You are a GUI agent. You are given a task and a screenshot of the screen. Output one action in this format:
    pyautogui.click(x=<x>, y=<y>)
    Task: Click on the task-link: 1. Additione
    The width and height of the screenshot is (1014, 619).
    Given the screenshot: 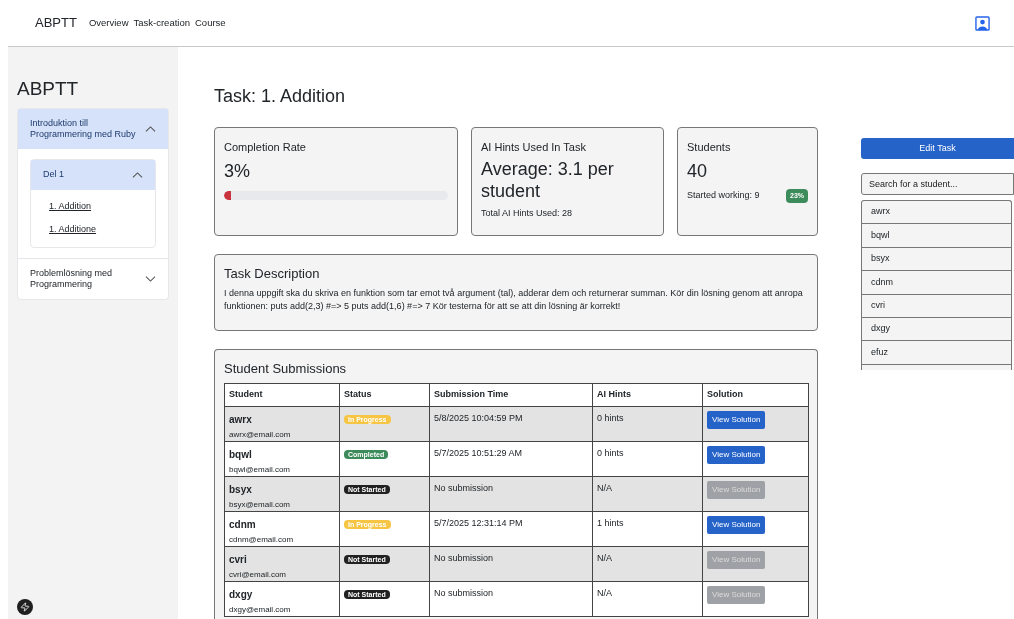 What is the action you would take?
    pyautogui.click(x=73, y=230)
    